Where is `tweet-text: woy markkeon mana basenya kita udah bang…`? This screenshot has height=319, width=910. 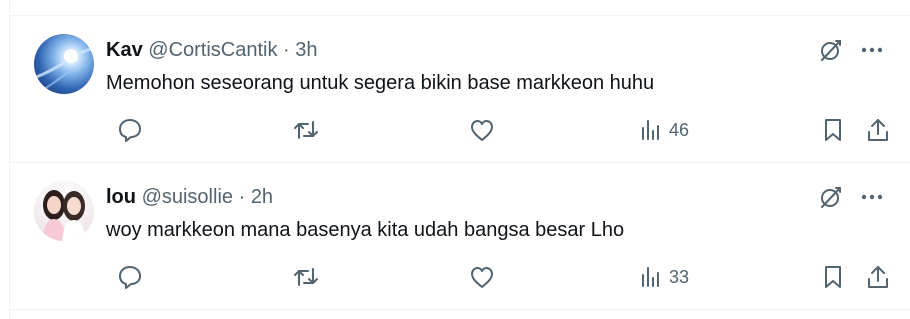 tweet-text: woy markkeon mana basenya kita udah bang… is located at coordinates (365, 230).